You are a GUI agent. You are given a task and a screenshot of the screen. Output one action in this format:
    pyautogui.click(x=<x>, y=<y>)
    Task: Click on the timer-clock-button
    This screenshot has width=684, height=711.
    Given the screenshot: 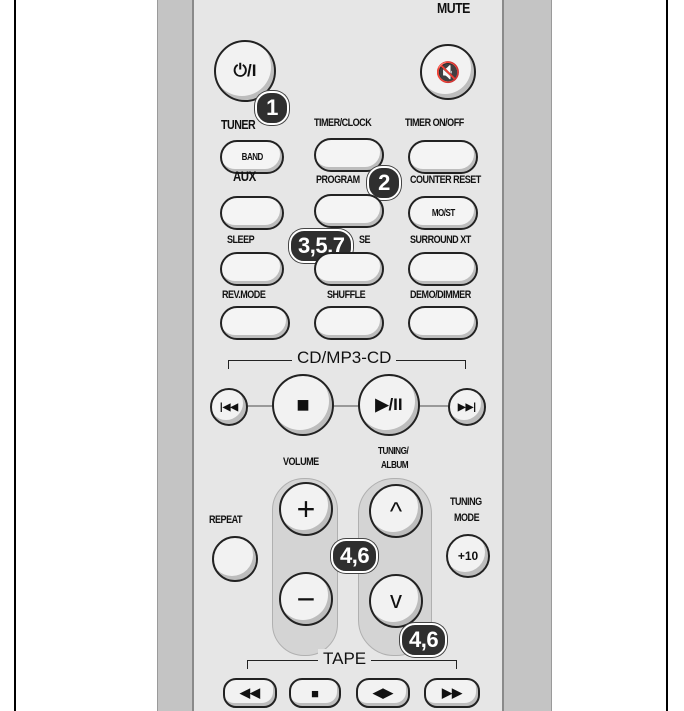 What is the action you would take?
    pyautogui.click(x=349, y=155)
    